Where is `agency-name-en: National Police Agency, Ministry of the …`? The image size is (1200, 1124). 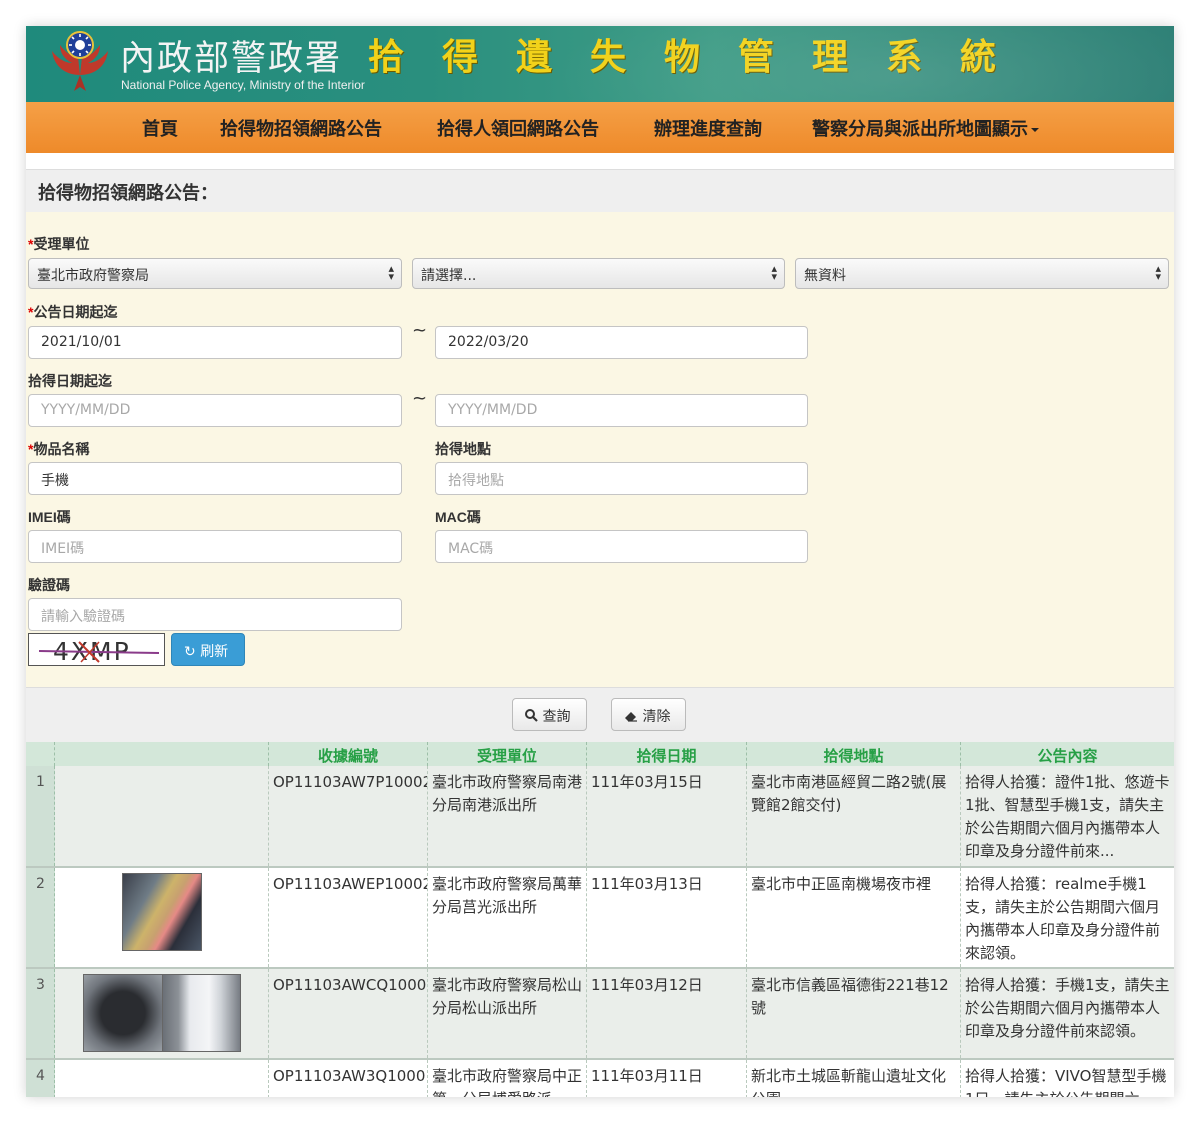 agency-name-en: National Police Agency, Ministry of the … is located at coordinates (243, 85).